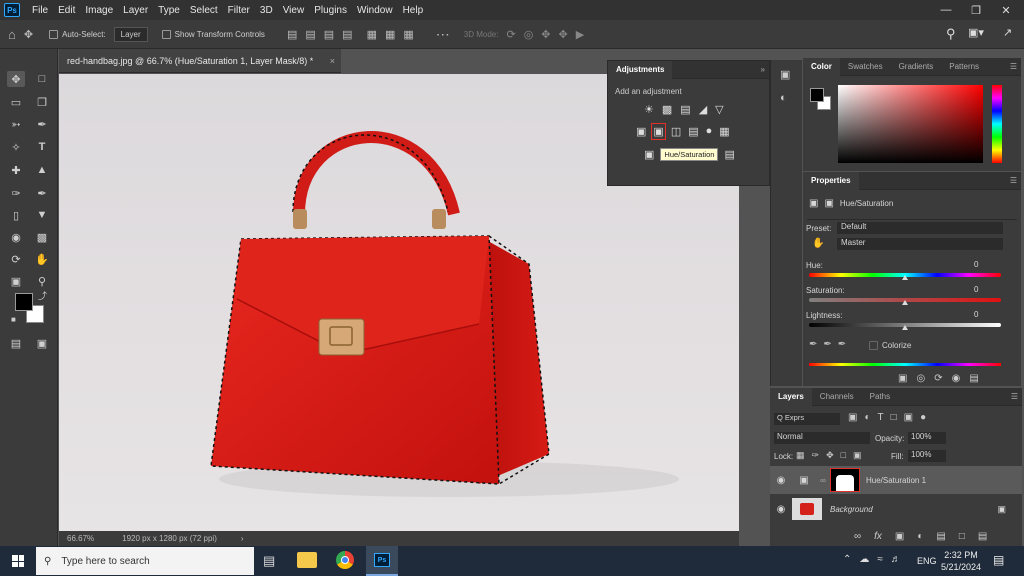  I want to click on adjustments-dock-icon: ◐, so click(783, 98).